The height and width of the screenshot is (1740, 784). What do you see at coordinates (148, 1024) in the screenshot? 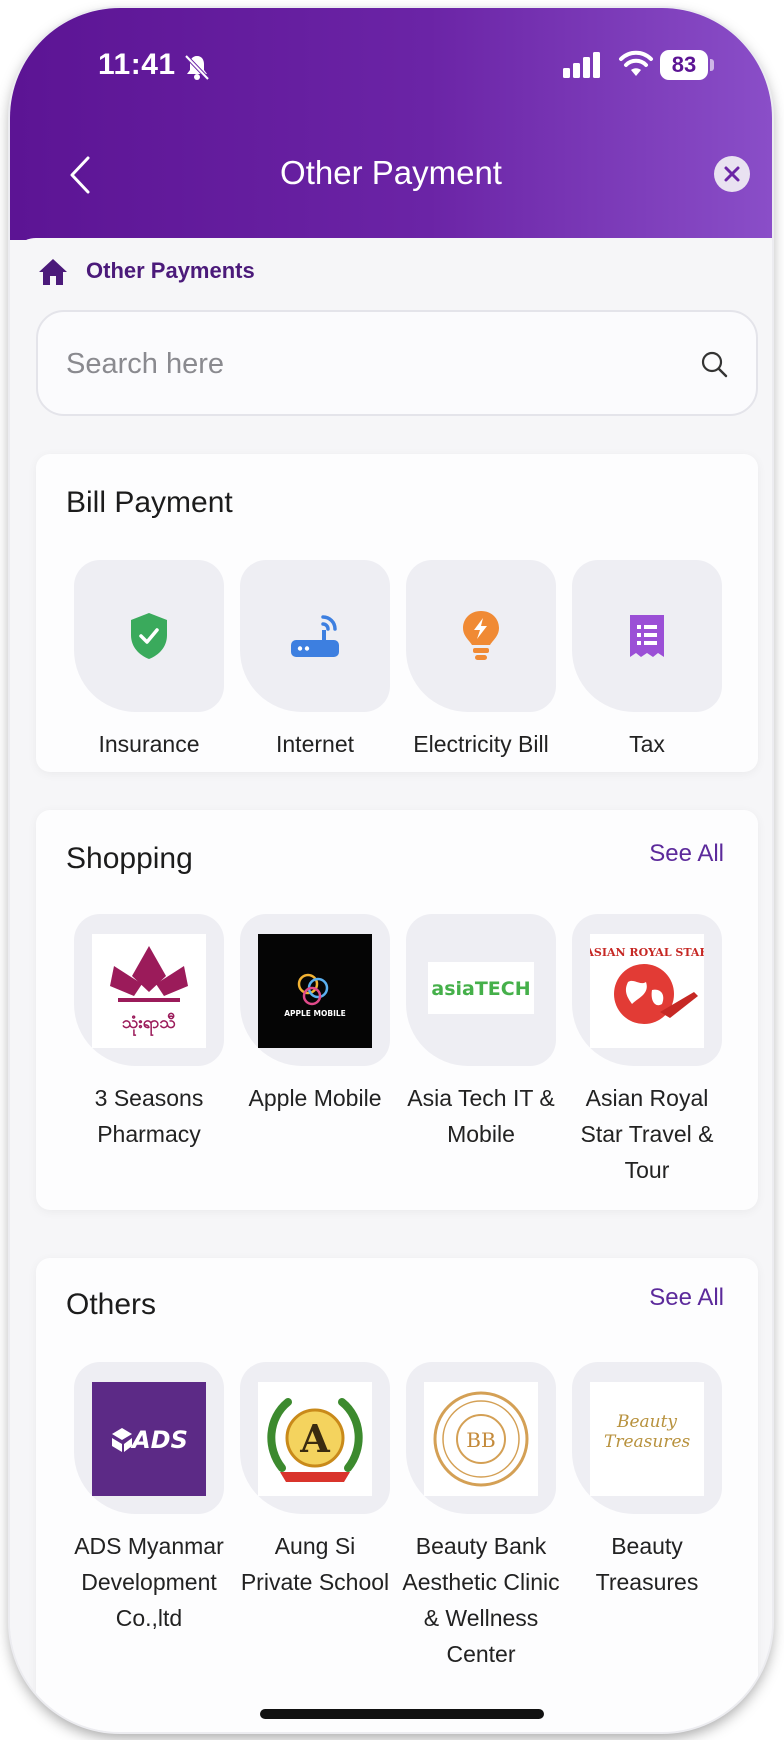
I see `svg-text: သုံးရာသီ` at bounding box center [148, 1024].